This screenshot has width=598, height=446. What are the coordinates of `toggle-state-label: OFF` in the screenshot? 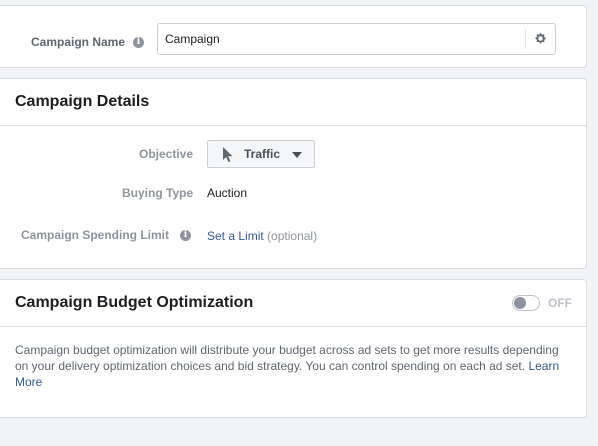 It's located at (560, 303).